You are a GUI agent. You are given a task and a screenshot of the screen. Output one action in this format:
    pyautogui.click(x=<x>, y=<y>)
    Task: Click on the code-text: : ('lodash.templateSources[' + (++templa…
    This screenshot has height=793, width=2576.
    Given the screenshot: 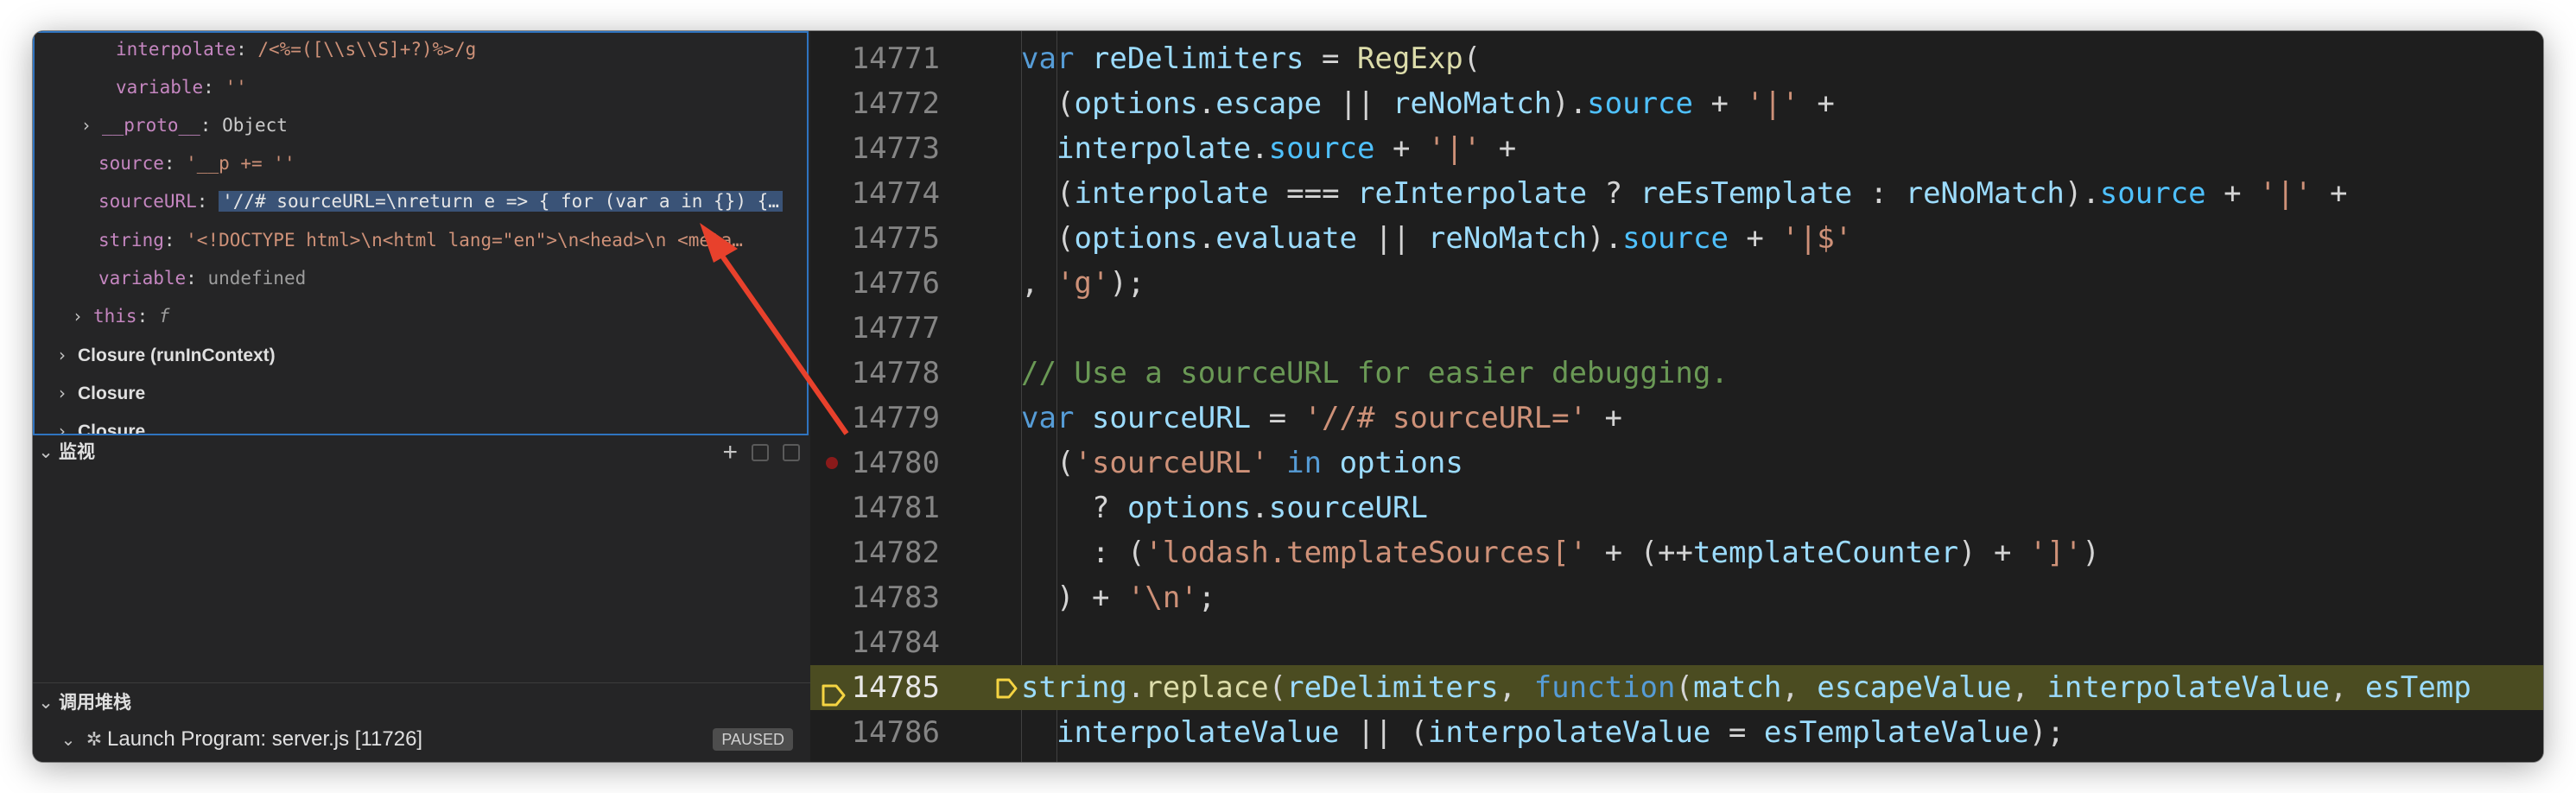 What is the action you would take?
    pyautogui.click(x=1596, y=552)
    